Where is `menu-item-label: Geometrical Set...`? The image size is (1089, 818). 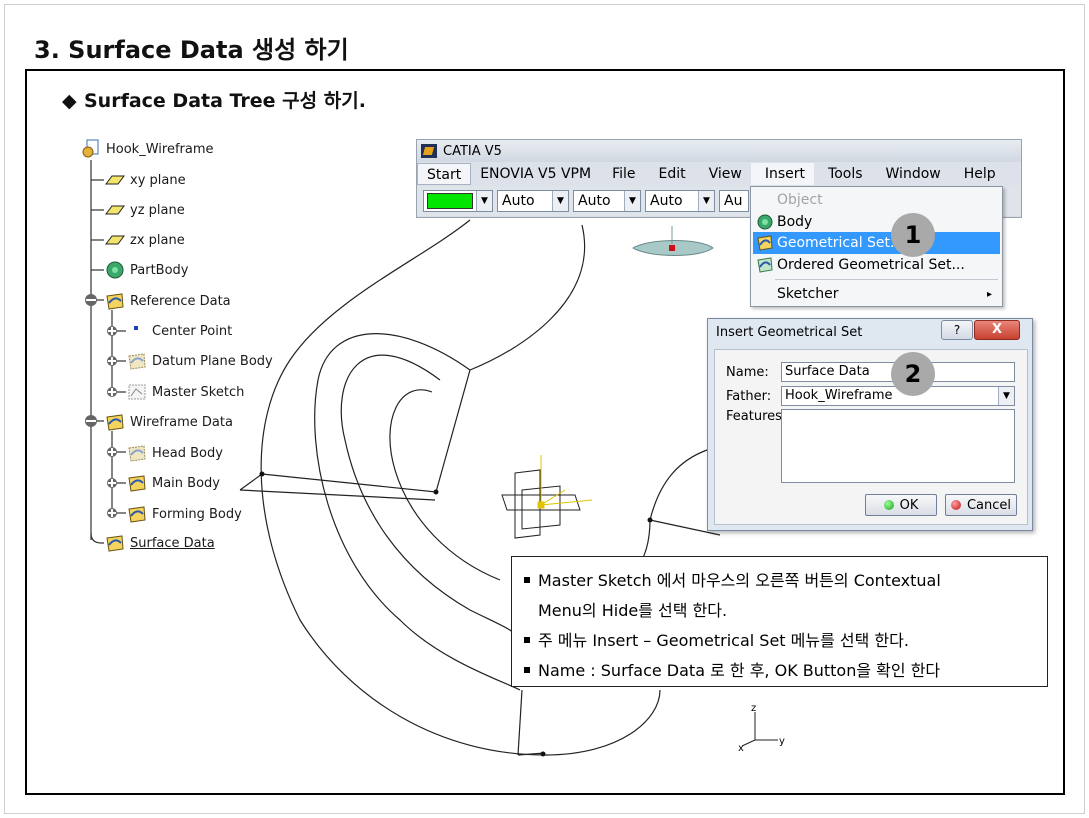 menu-item-label: Geometrical Set... is located at coordinates (840, 243).